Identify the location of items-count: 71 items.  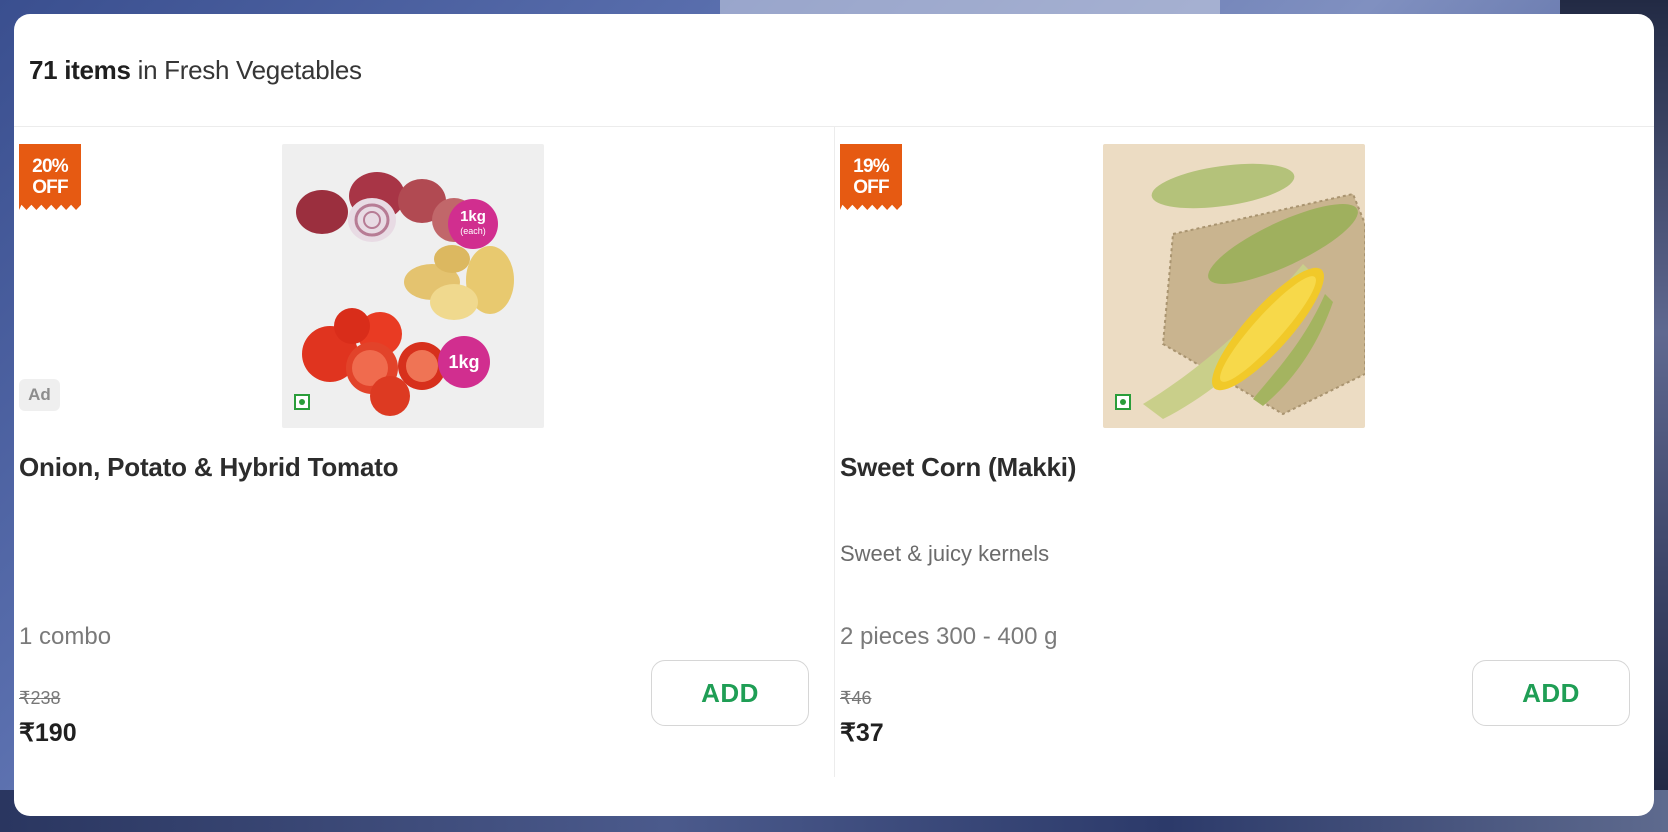
(80, 69).